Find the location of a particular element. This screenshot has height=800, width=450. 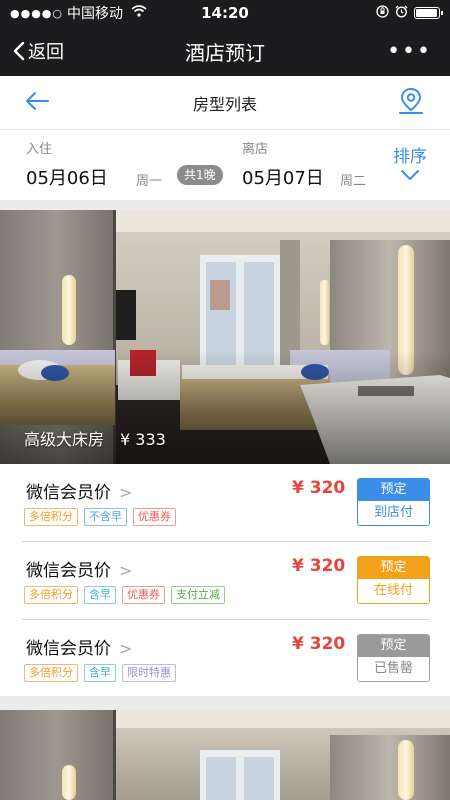

wifi-icon is located at coordinates (139, 13).